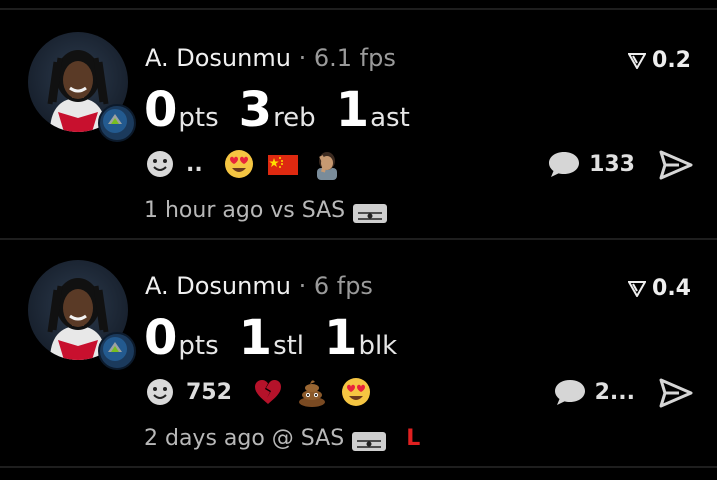  I want to click on stat-label: blk, so click(378, 346).